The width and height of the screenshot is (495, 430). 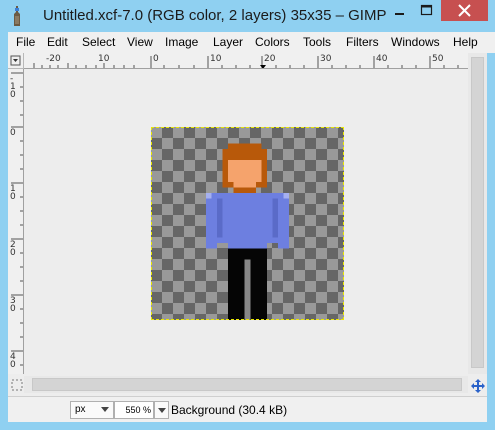 What do you see at coordinates (478, 386) in the screenshot?
I see `navigate-icon` at bounding box center [478, 386].